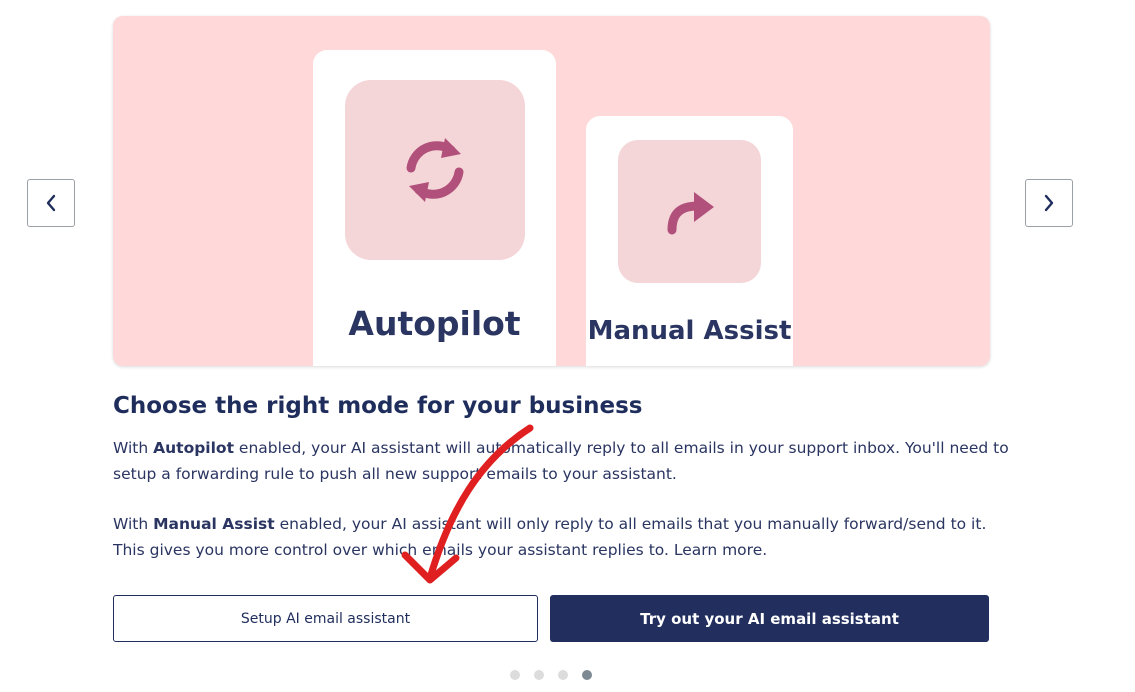 The height and width of the screenshot is (692, 1135). I want to click on refresh-icon, so click(435, 170).